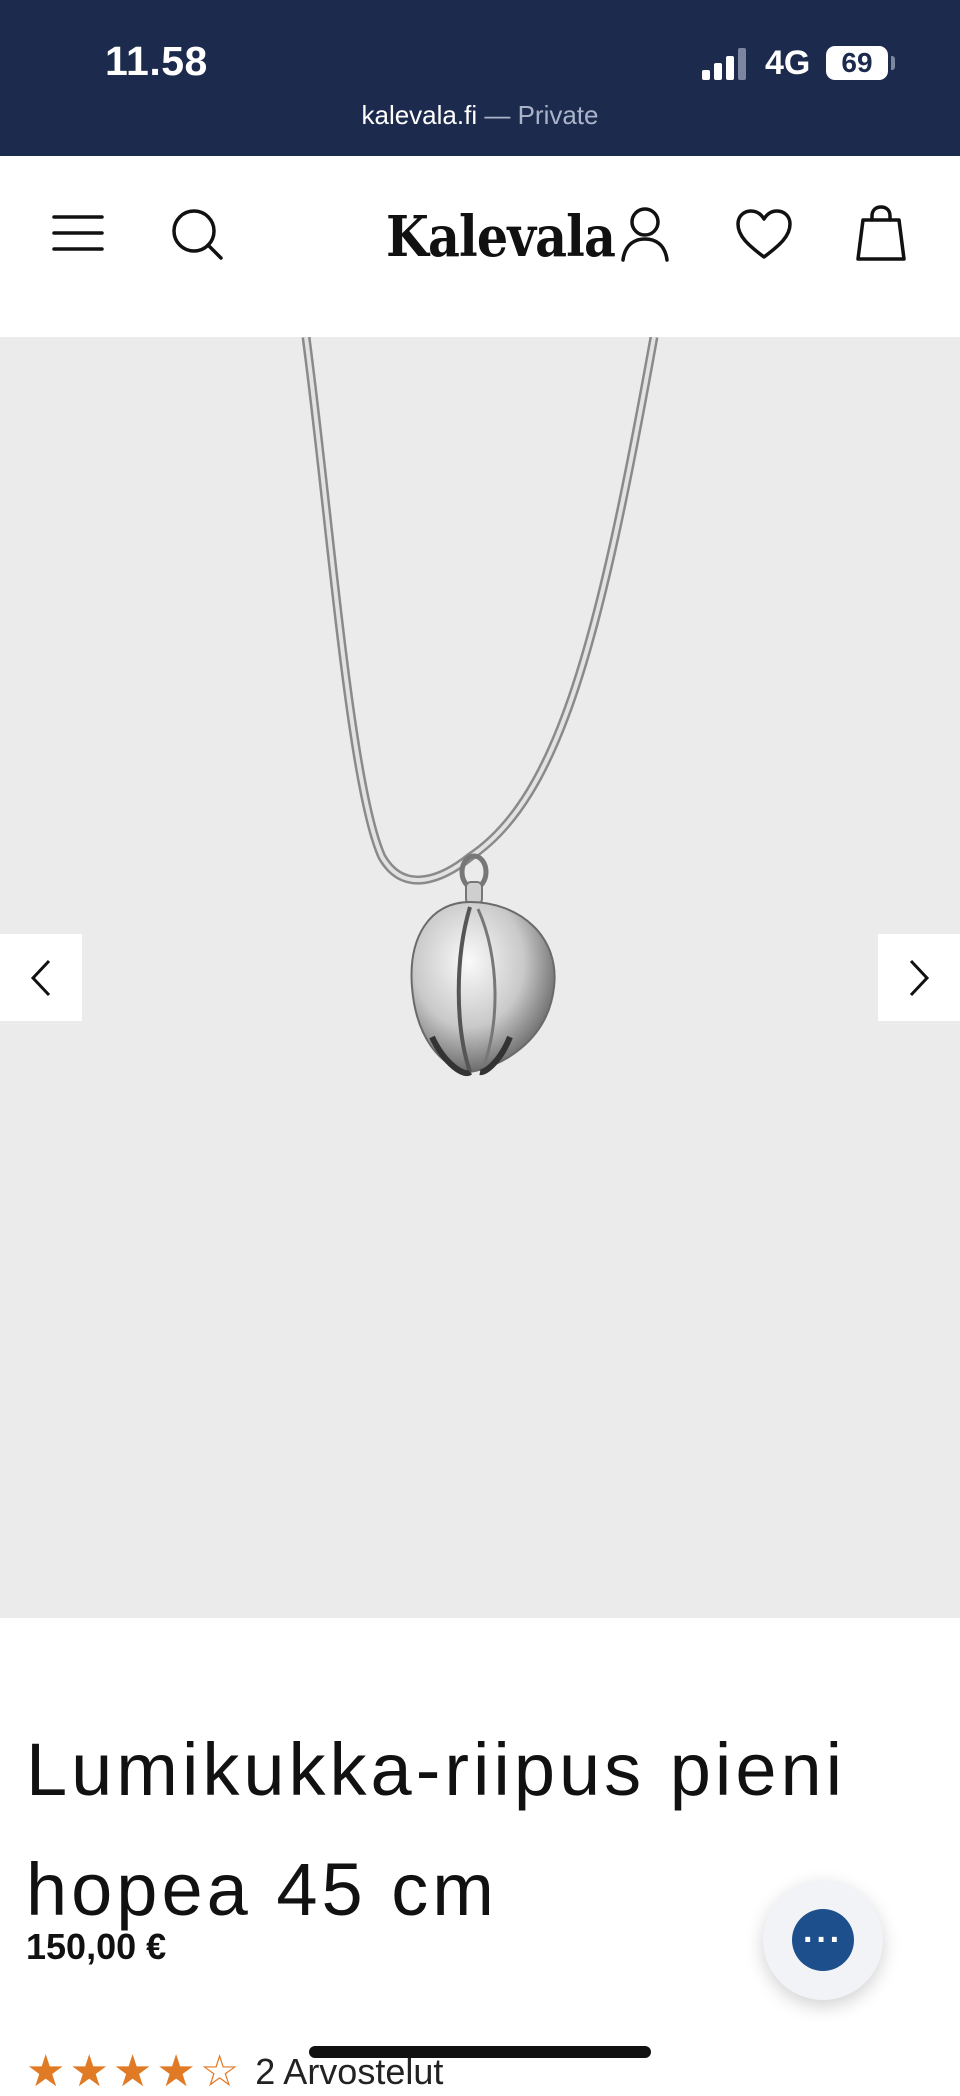 This screenshot has height=2096, width=960. Describe the element at coordinates (480, 2052) in the screenshot. I see `home-indicator` at that location.